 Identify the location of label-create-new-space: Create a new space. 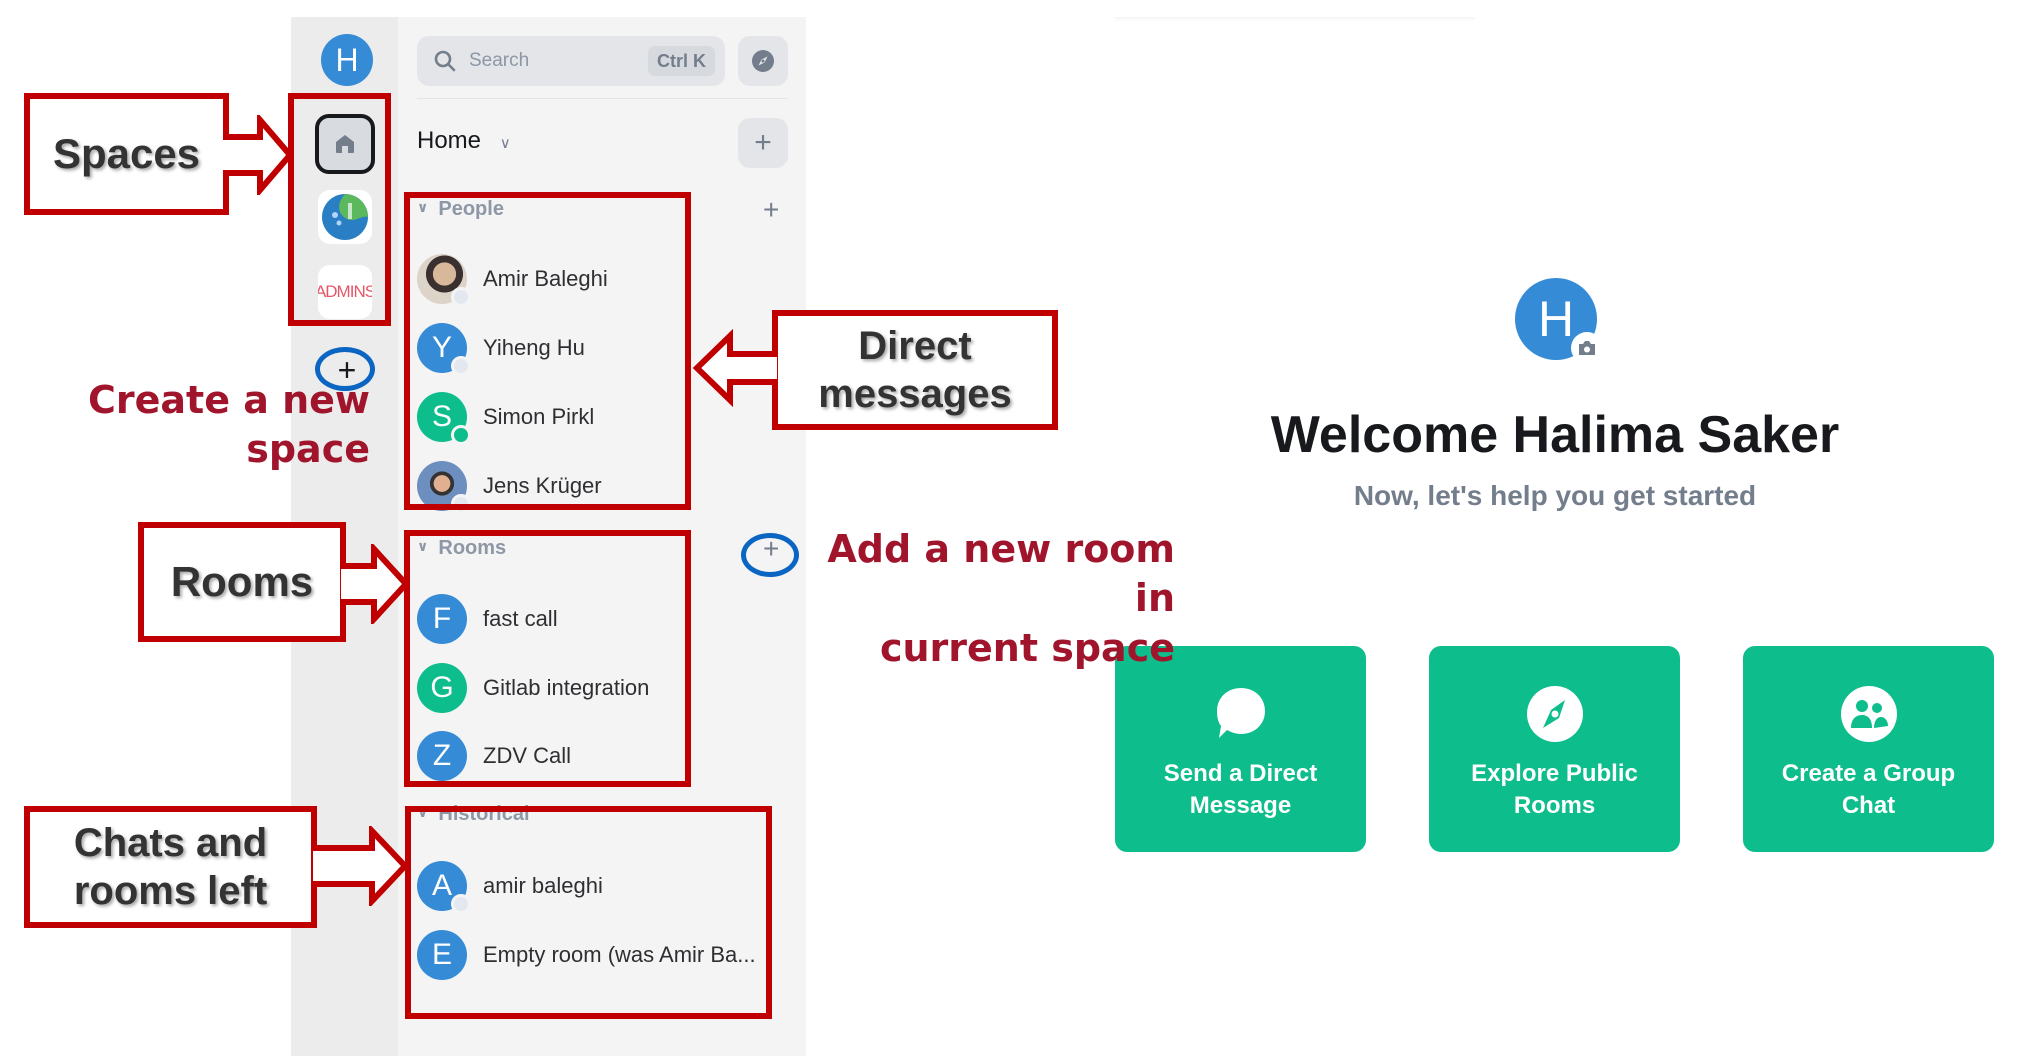
(225, 425).